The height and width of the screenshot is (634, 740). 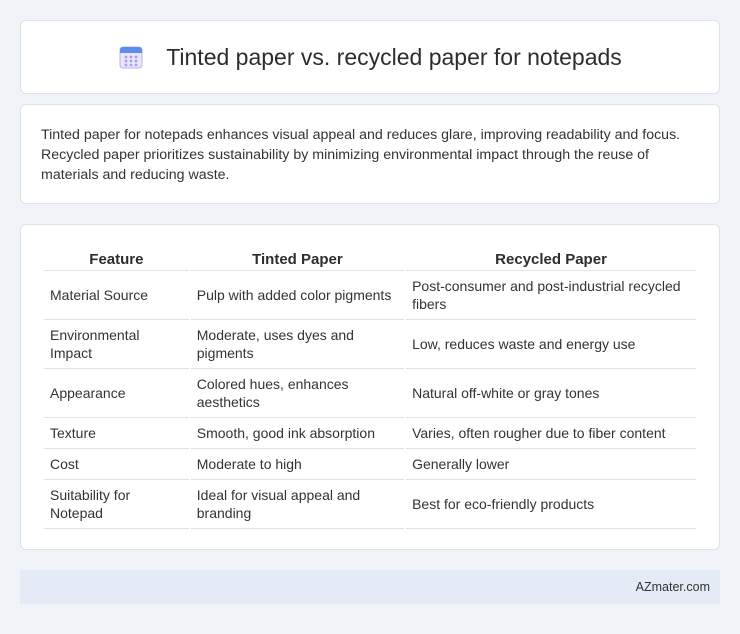 I want to click on cell-tinted: Moderate to high, so click(x=297, y=464).